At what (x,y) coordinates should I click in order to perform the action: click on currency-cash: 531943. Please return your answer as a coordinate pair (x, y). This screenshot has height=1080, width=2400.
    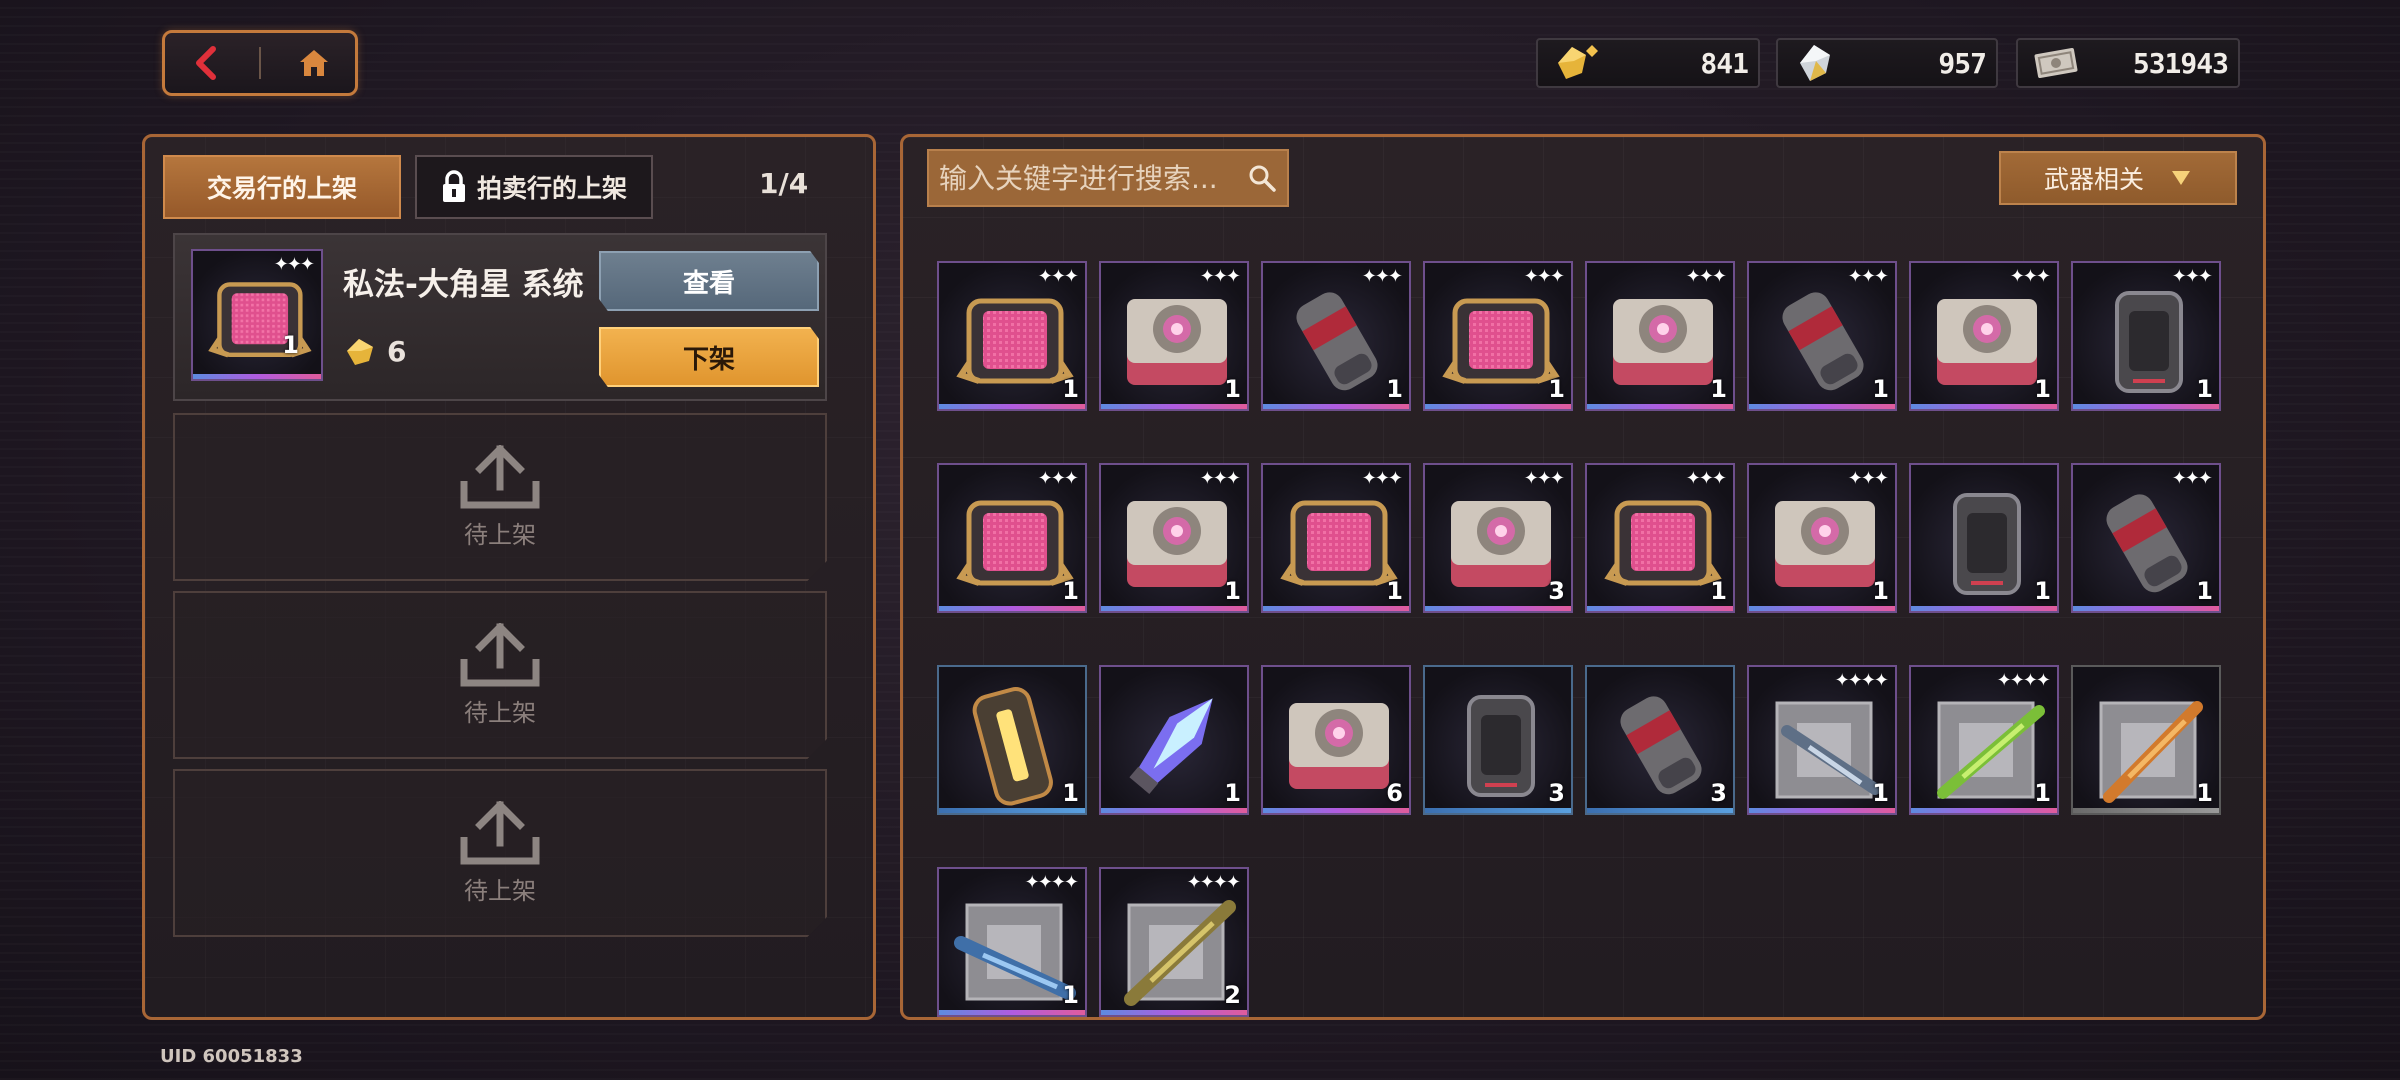
    Looking at the image, I should click on (2128, 63).